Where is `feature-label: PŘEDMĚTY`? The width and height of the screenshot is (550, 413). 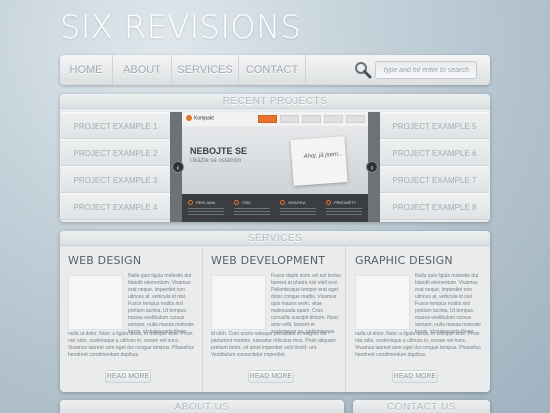 feature-label: PŘEDMĚTY is located at coordinates (345, 202).